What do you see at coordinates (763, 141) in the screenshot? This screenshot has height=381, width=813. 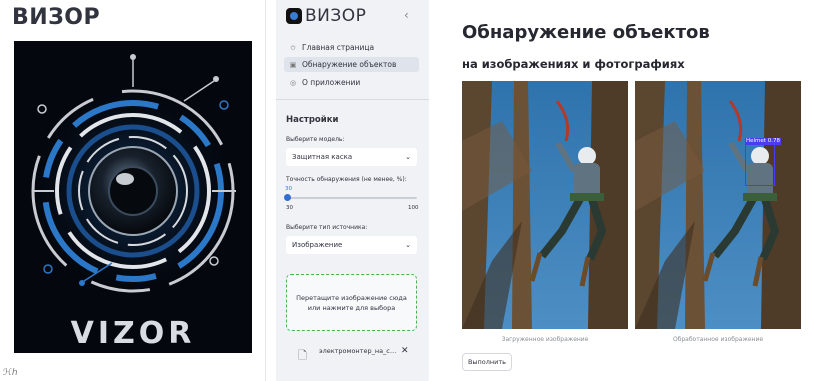 I see `detection-label: Helmet 0.78` at bounding box center [763, 141].